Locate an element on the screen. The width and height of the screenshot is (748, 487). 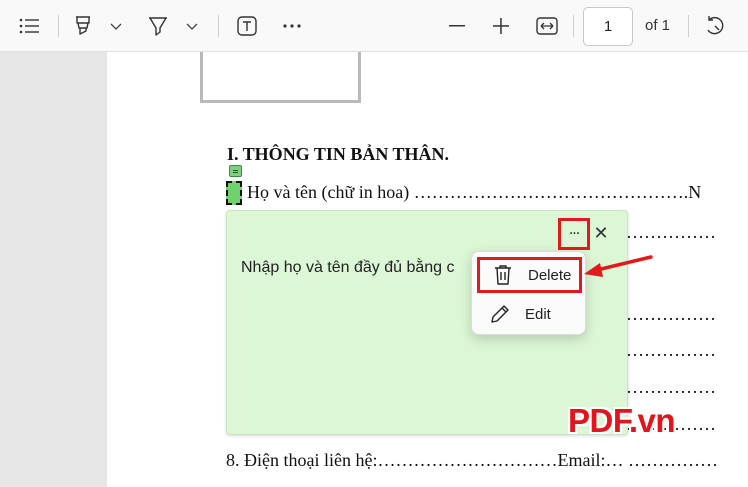
comment-anchor-highlight is located at coordinates (234, 193).